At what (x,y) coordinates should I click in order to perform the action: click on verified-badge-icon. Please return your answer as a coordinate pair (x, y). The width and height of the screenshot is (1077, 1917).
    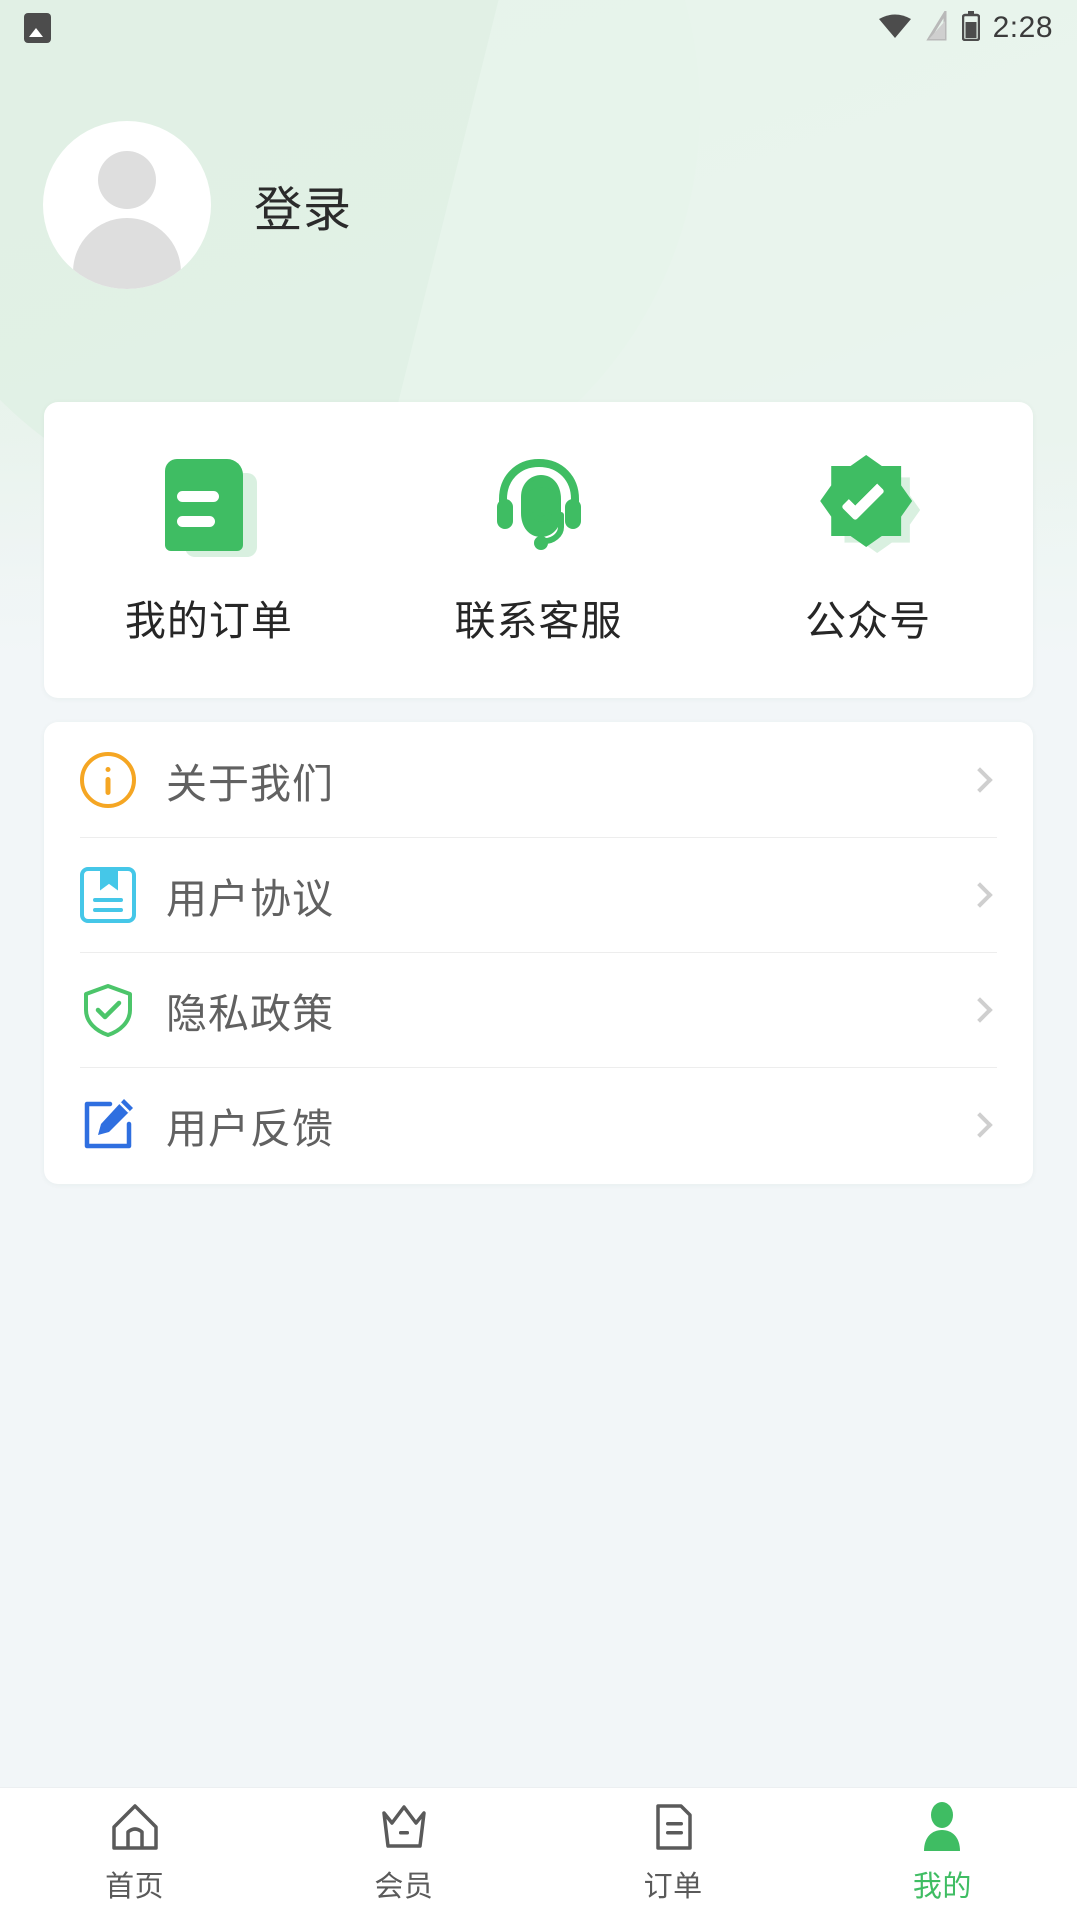
    Looking at the image, I should click on (868, 505).